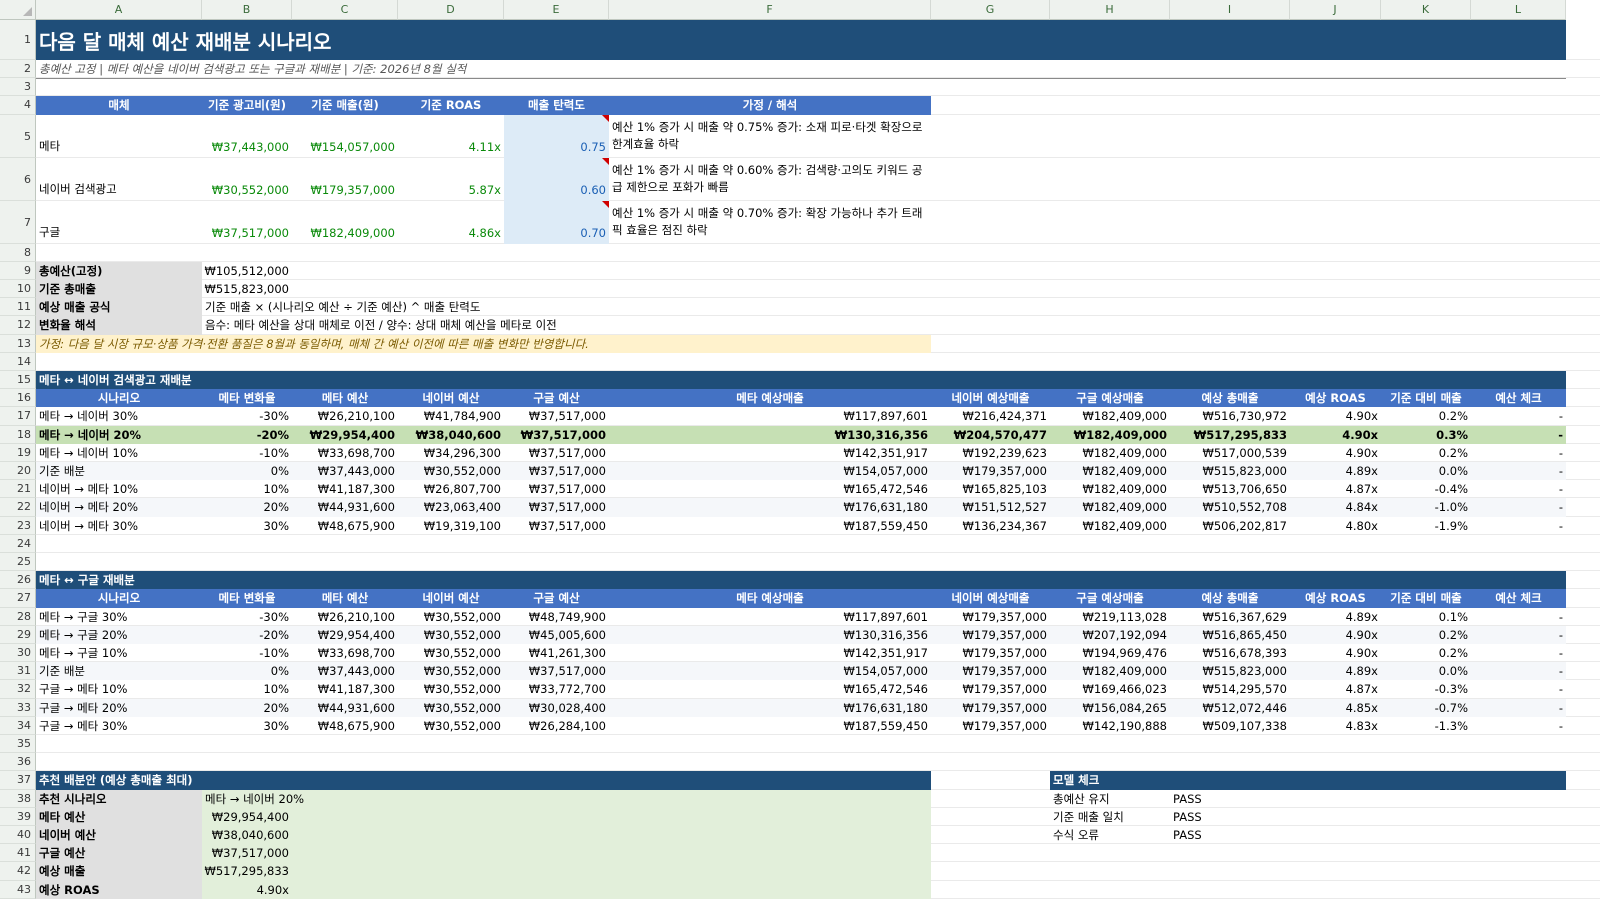 The width and height of the screenshot is (1600, 918). I want to click on info-label: 총예산(고정), so click(119, 271).